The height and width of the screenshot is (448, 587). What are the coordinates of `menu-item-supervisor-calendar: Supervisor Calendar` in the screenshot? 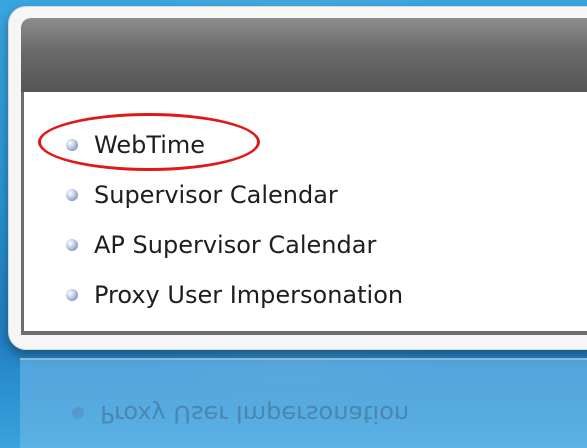 It's located at (234, 195).